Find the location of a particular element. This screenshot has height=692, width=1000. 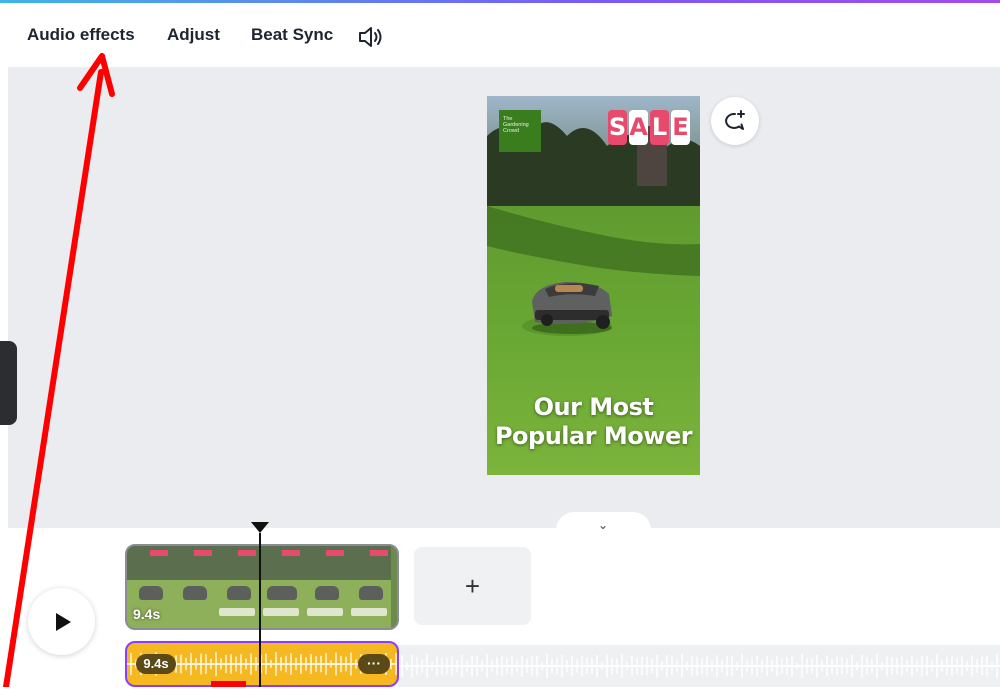

audio-waveform-extension is located at coordinates (699, 666).